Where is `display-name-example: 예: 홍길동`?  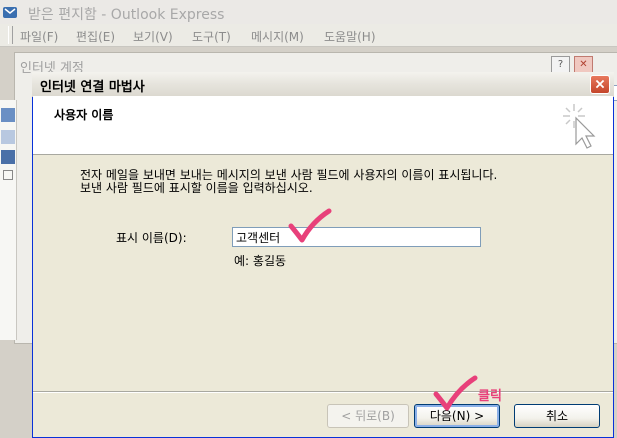 display-name-example: 예: 홍길동 is located at coordinates (260, 261).